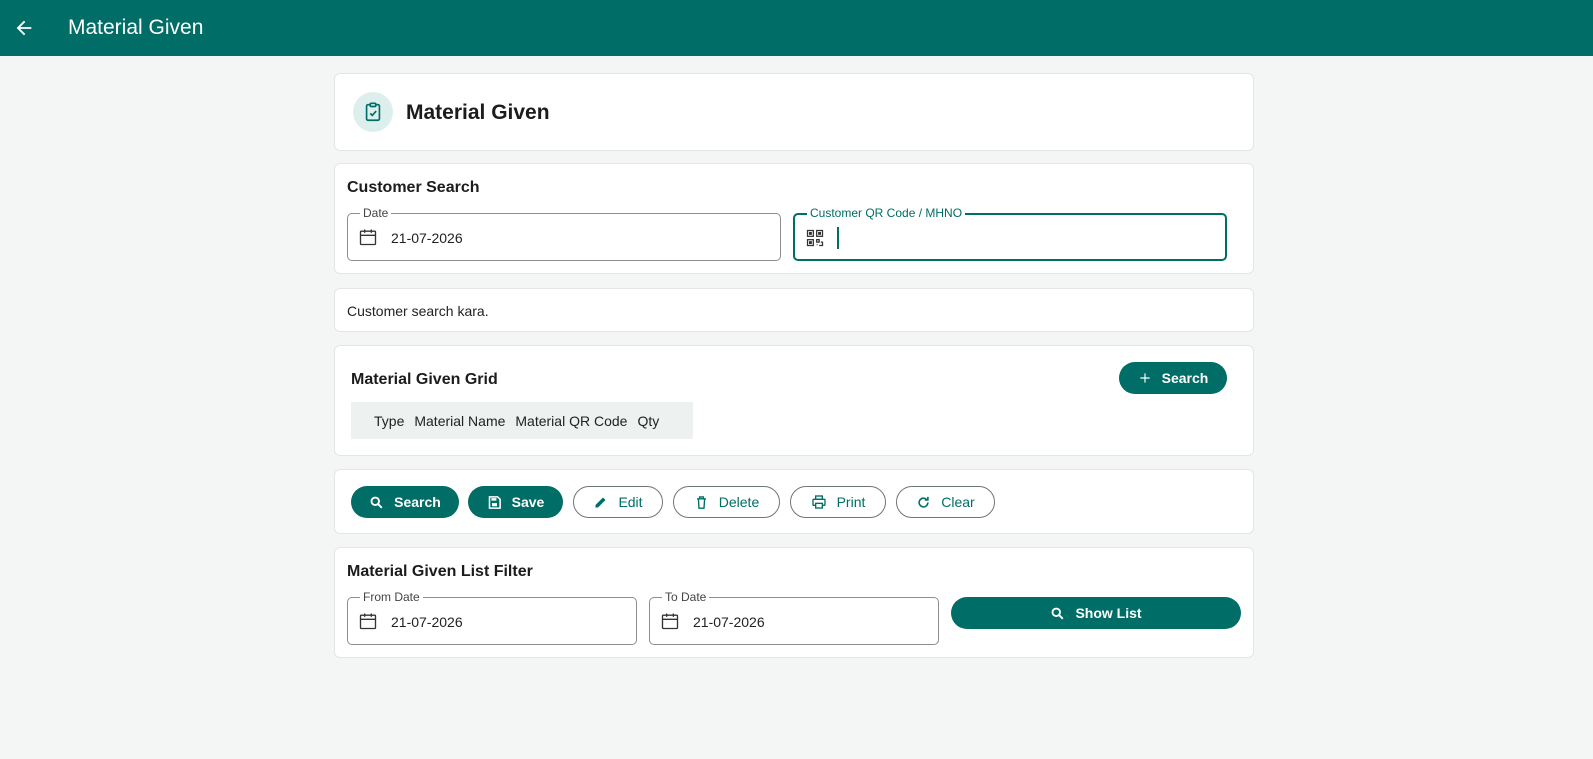 This screenshot has width=1593, height=759. Describe the element at coordinates (136, 27) in the screenshot. I see `app-bar-title: Material Given` at that location.